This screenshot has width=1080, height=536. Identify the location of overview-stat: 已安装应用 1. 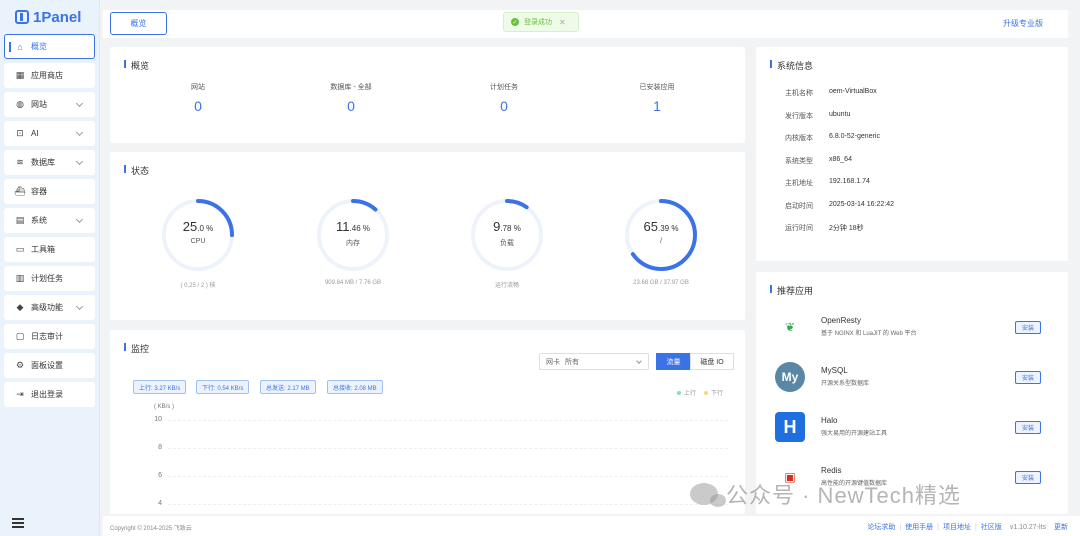
(657, 98).